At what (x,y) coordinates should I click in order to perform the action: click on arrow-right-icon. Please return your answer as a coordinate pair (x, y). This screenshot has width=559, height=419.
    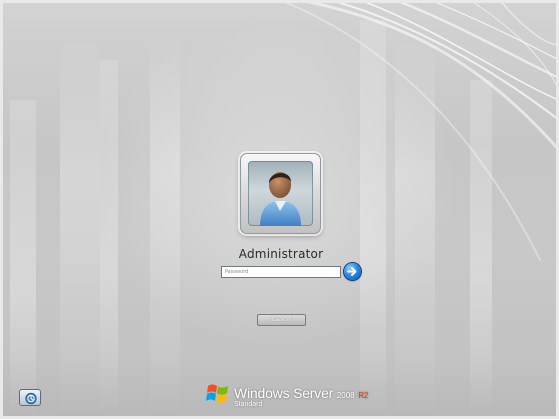
    Looking at the image, I should click on (352, 271).